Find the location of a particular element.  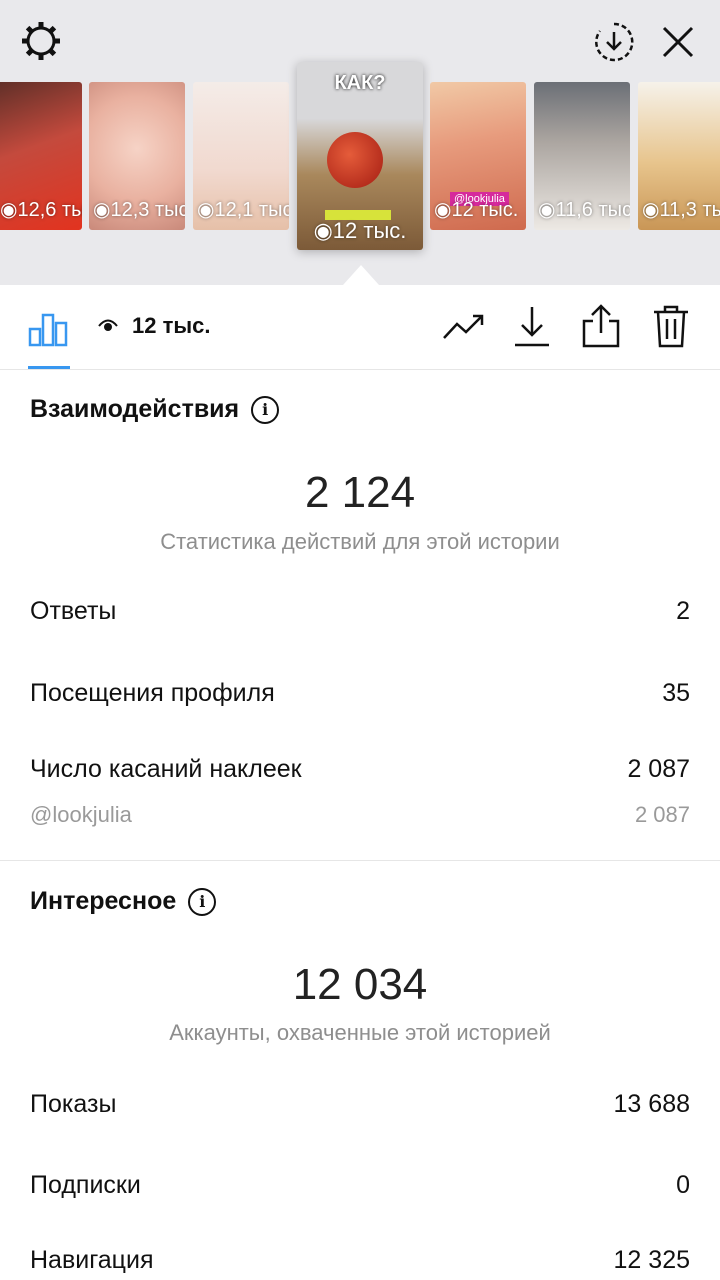

close-icon is located at coordinates (678, 42).